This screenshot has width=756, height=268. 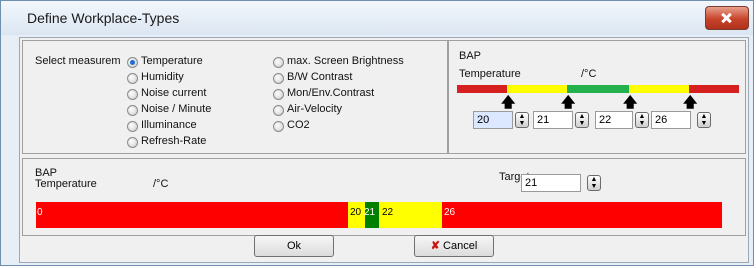 I want to click on threshold-segment-green, so click(x=598, y=89).